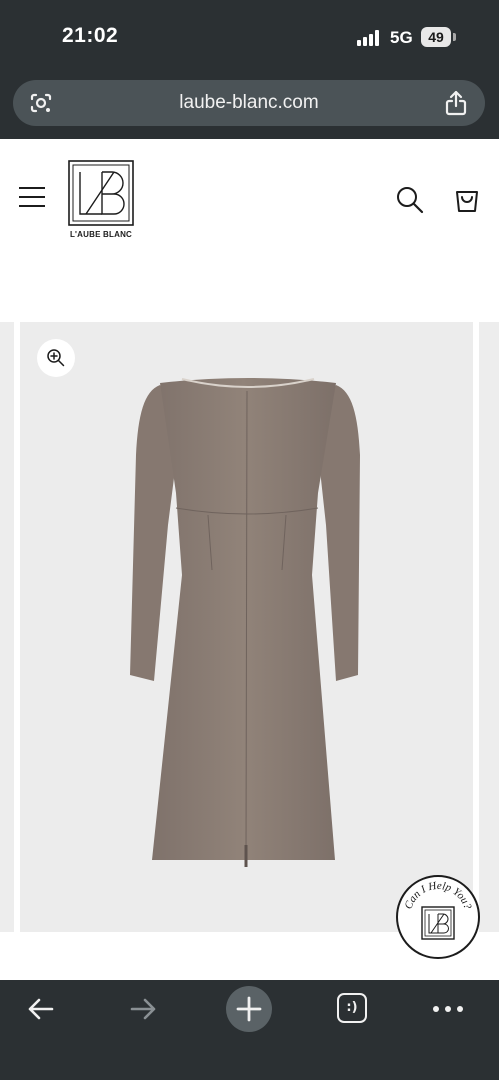 Image resolution: width=499 pixels, height=1080 pixels. I want to click on share-icon, so click(456, 103).